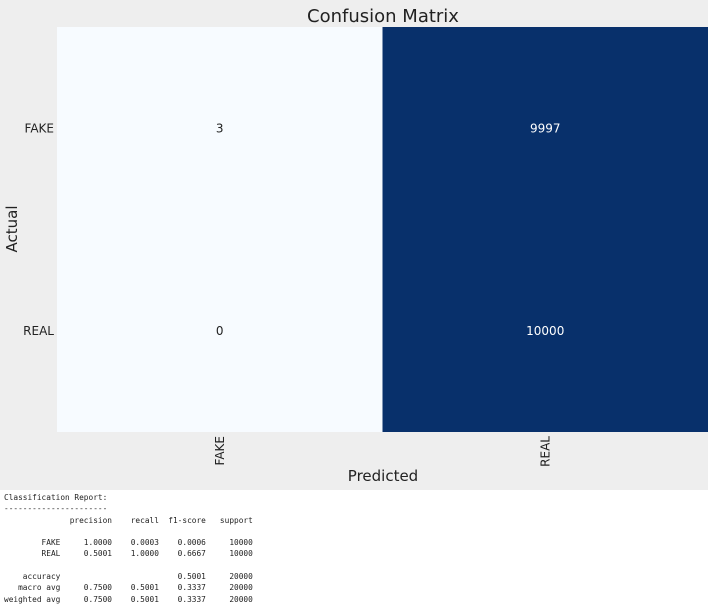 This screenshot has width=708, height=616. What do you see at coordinates (39, 128) in the screenshot?
I see `y-tick-label: FAKE` at bounding box center [39, 128].